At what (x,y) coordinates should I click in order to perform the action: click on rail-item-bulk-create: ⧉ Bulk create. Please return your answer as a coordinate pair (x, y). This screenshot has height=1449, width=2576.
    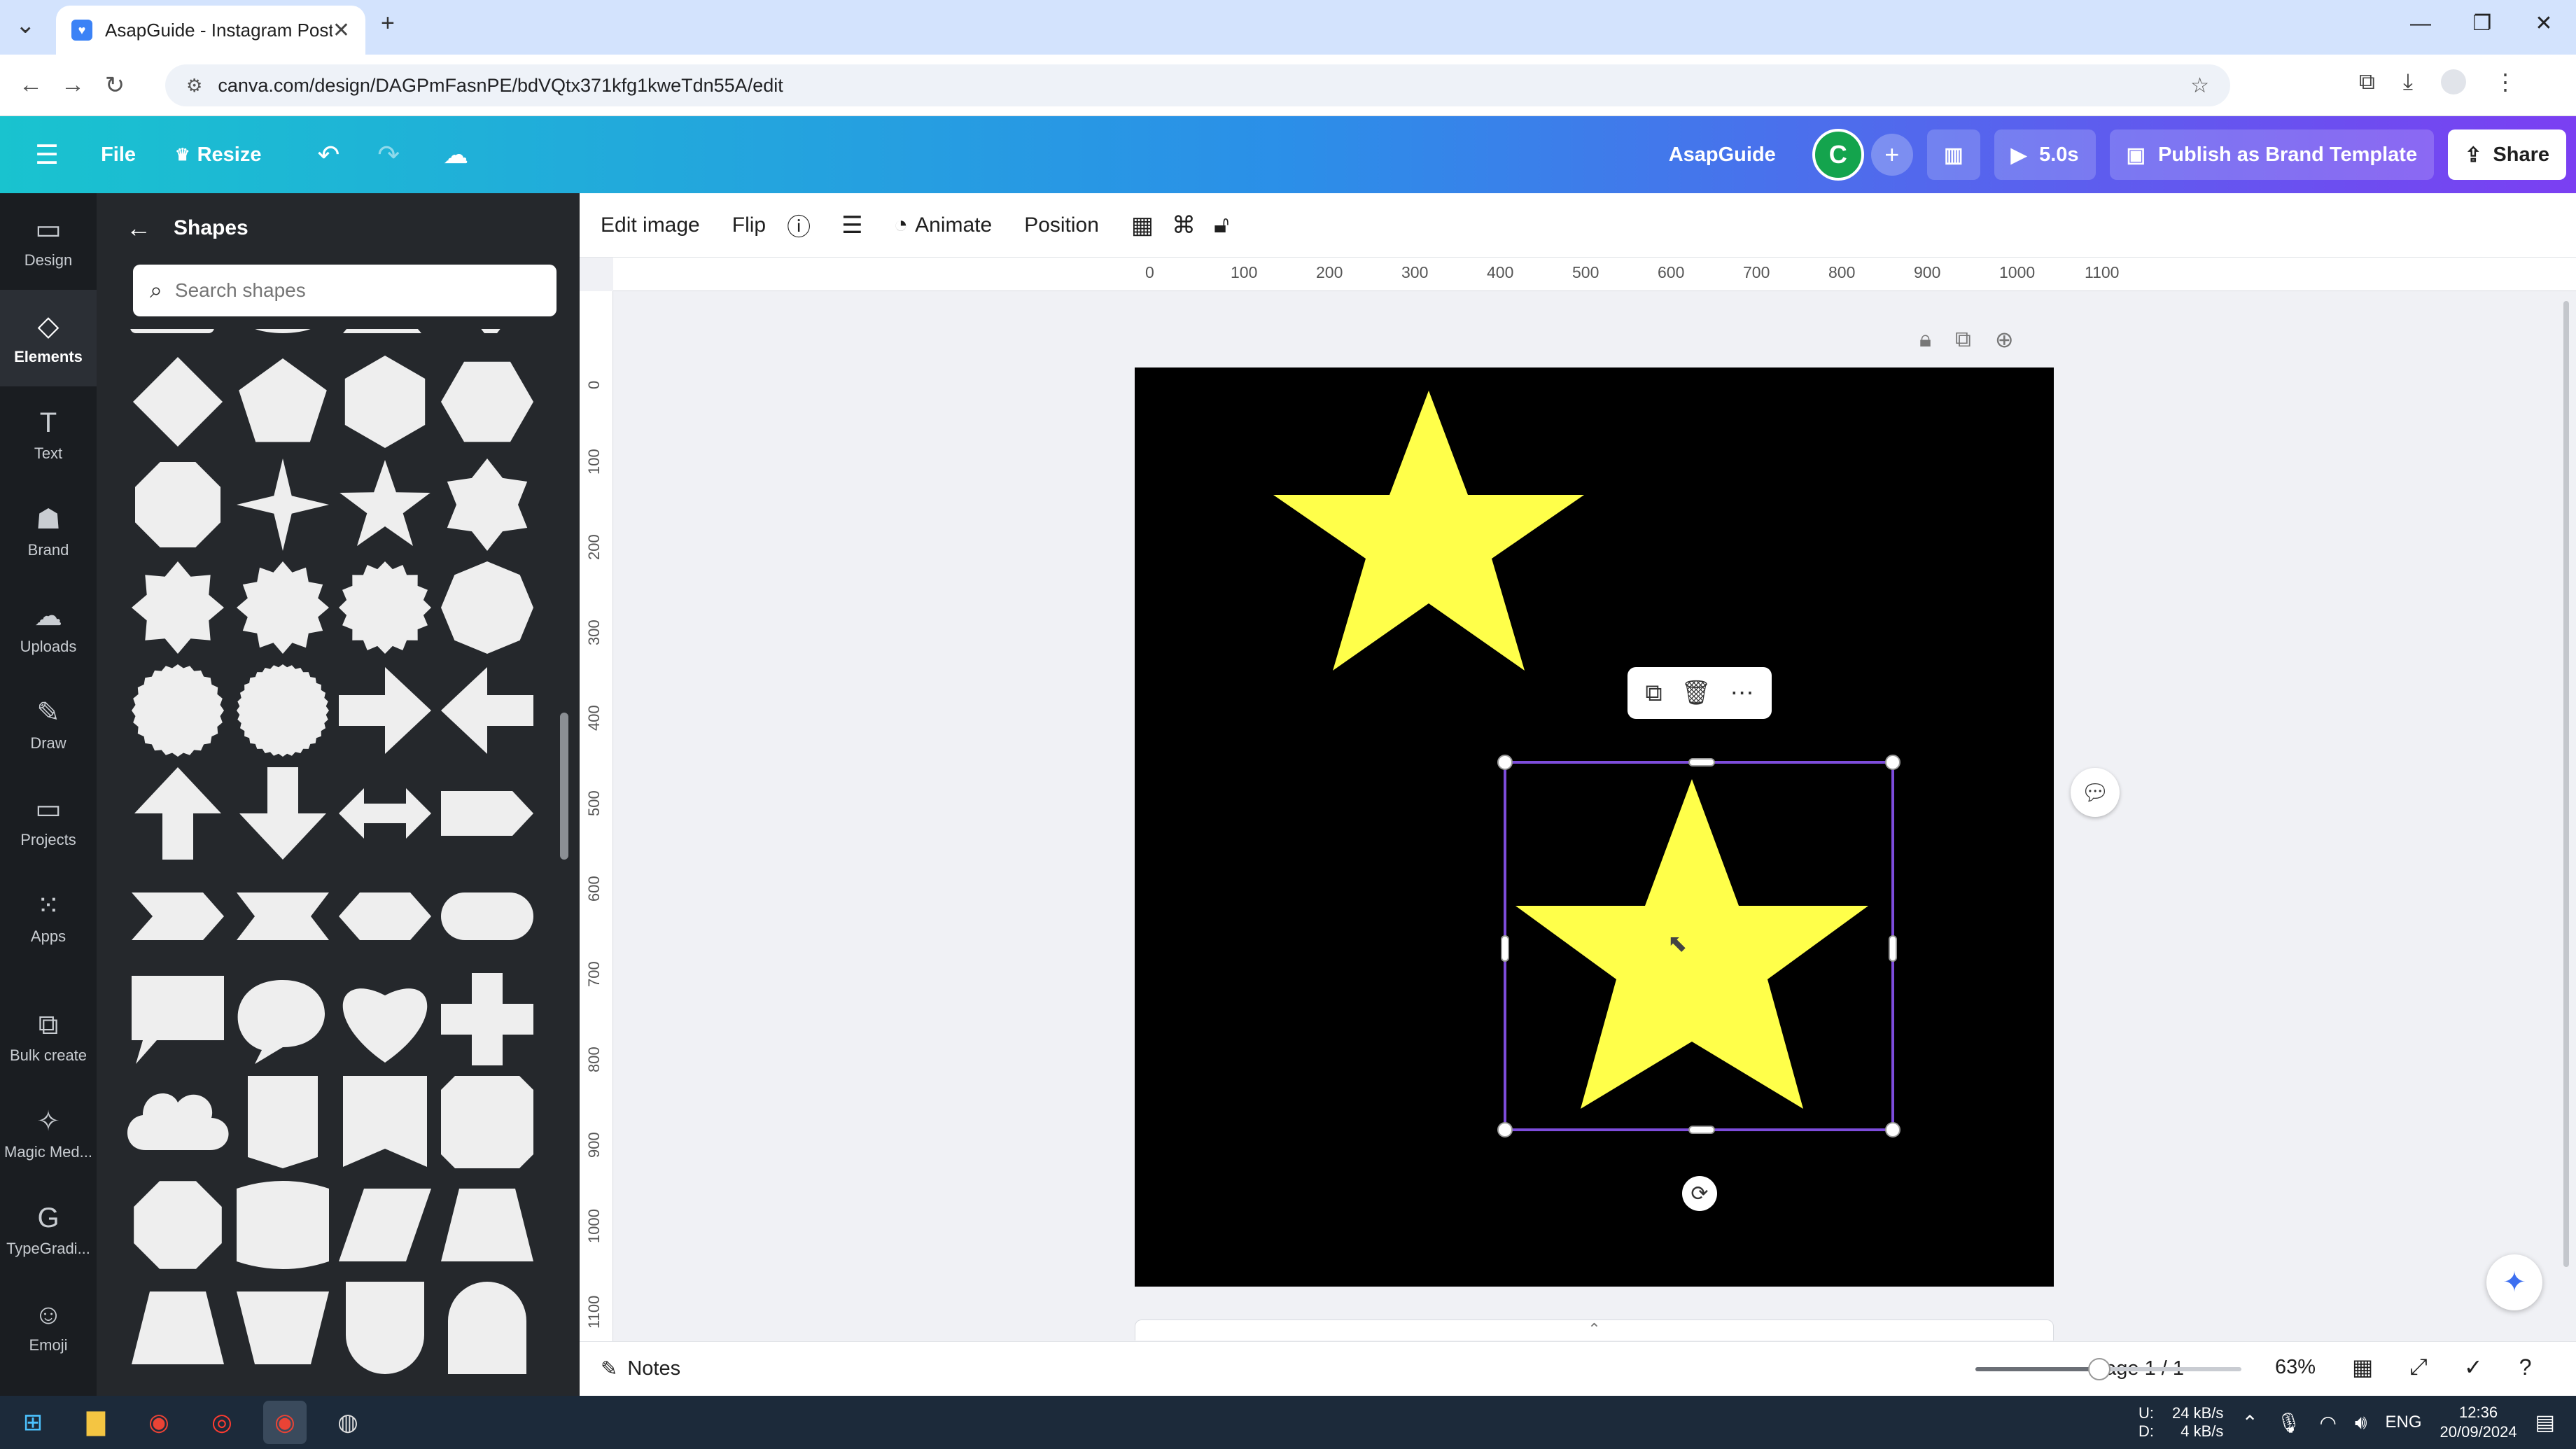
    Looking at the image, I should click on (48, 1036).